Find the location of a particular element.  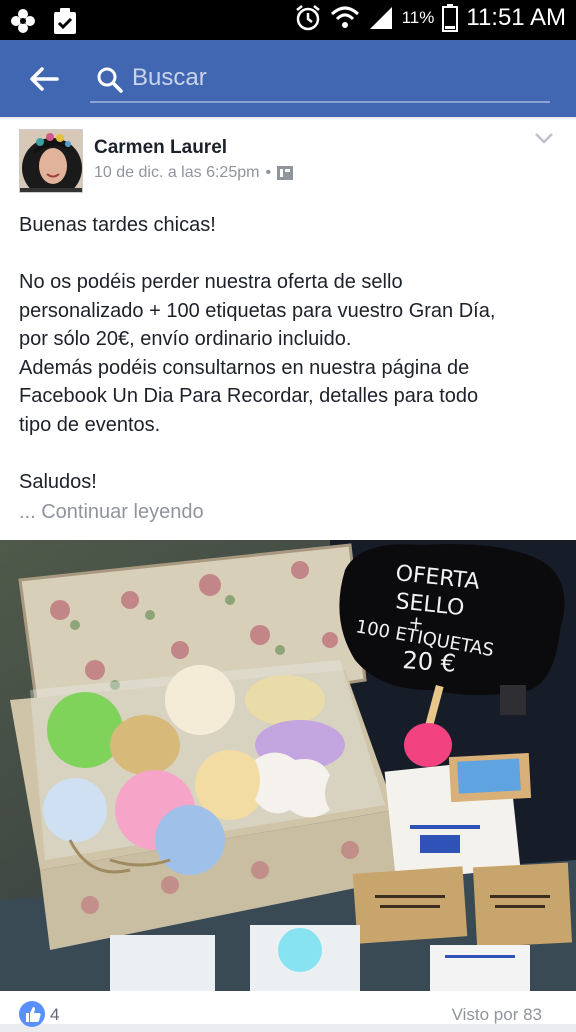

clock: 11:51 AM is located at coordinates (516, 17).